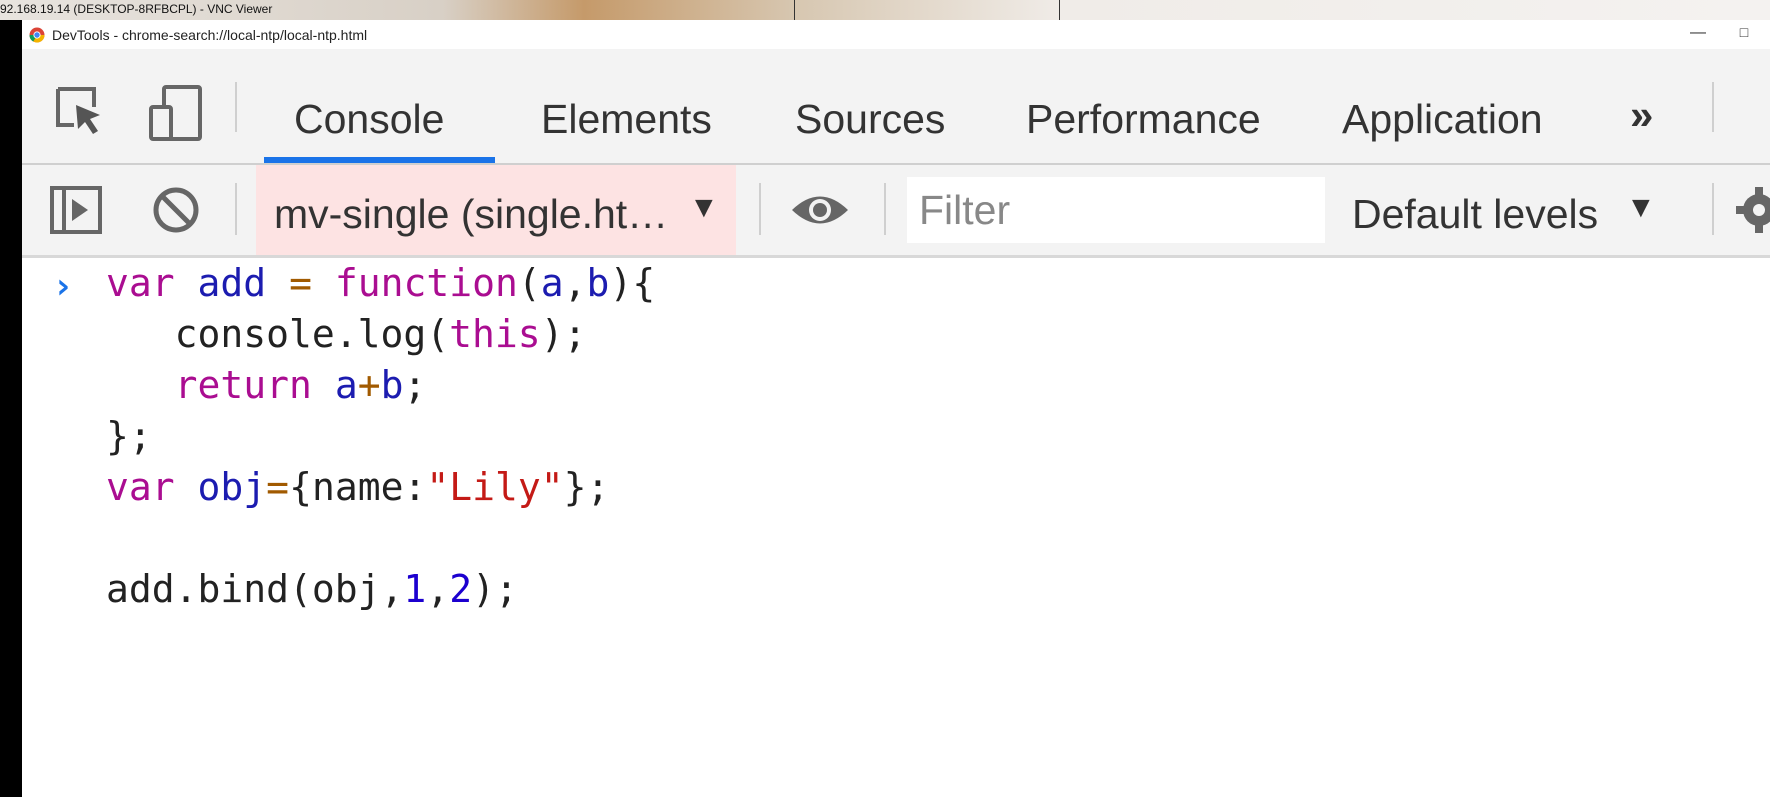 The height and width of the screenshot is (797, 1770). What do you see at coordinates (37, 35) in the screenshot?
I see `chrome-logo-icon` at bounding box center [37, 35].